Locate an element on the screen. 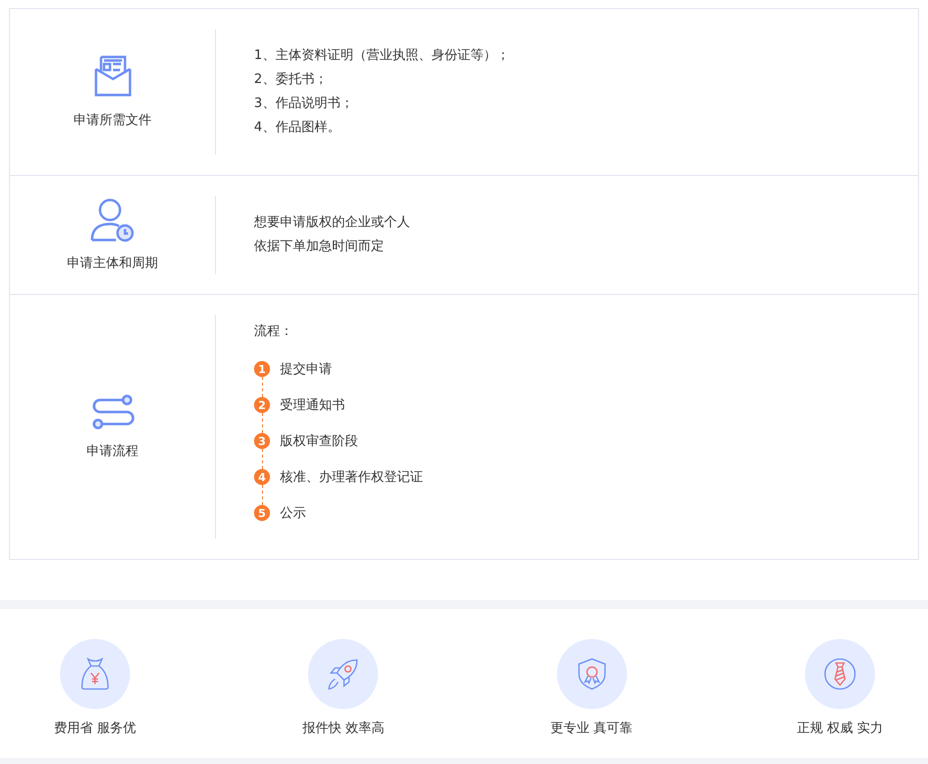 The width and height of the screenshot is (928, 764). step-number-badge: 1 is located at coordinates (262, 369).